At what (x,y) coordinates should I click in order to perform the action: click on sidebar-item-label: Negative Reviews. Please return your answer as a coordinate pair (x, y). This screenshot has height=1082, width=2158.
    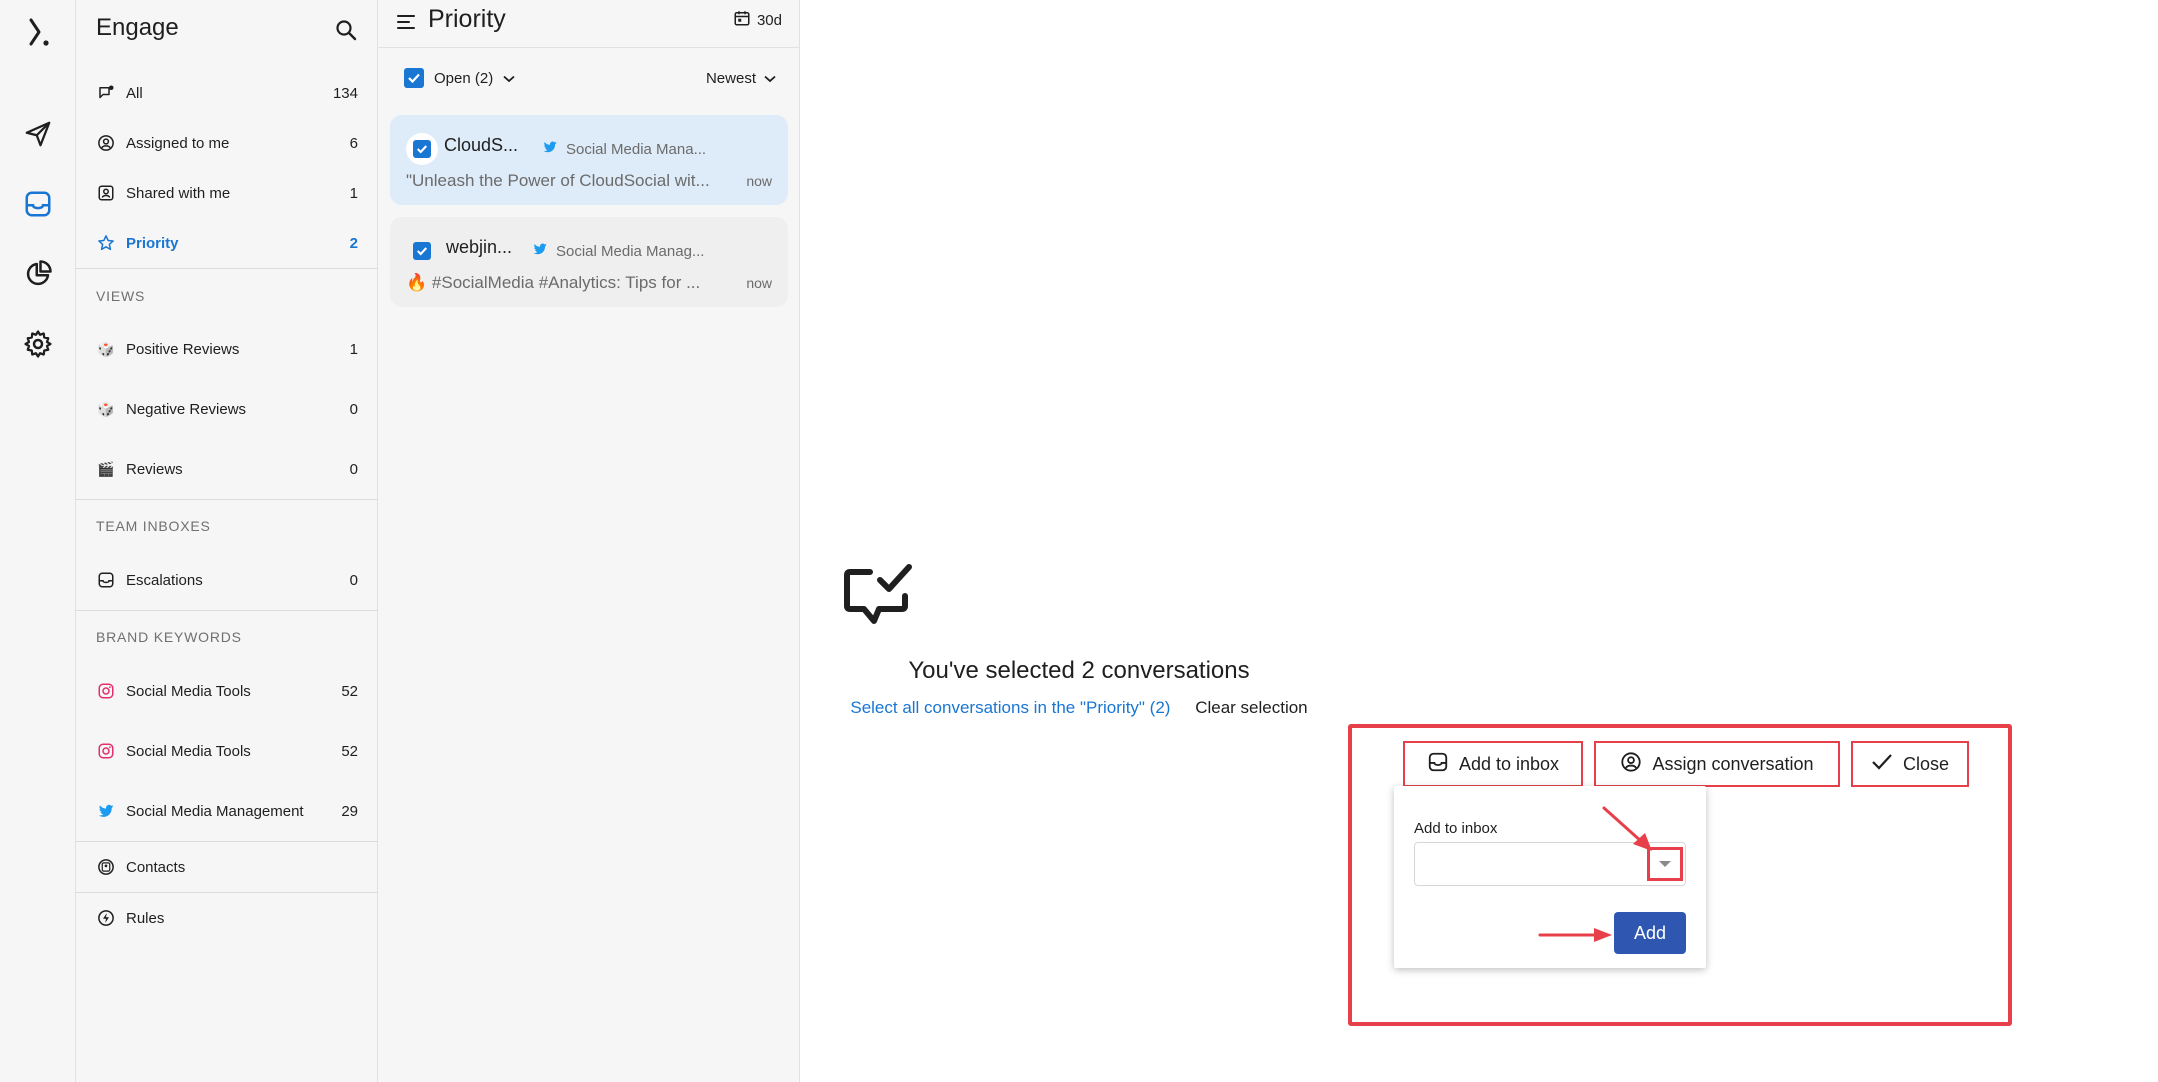
    Looking at the image, I should click on (186, 409).